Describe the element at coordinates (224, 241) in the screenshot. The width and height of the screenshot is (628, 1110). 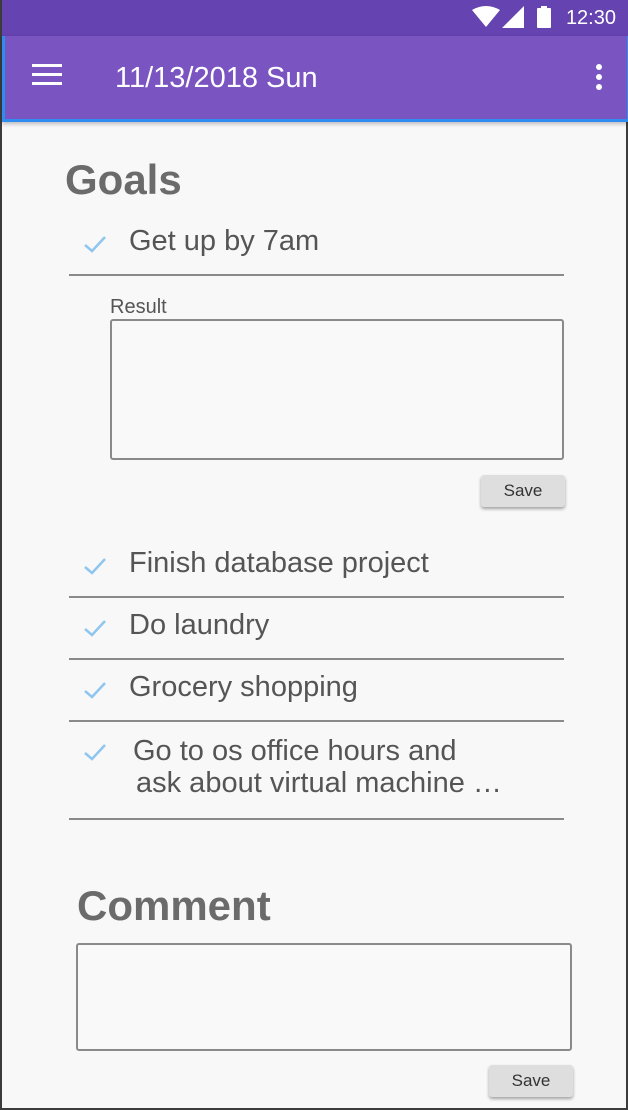
I see `goal-label: Get up by 7am` at that location.